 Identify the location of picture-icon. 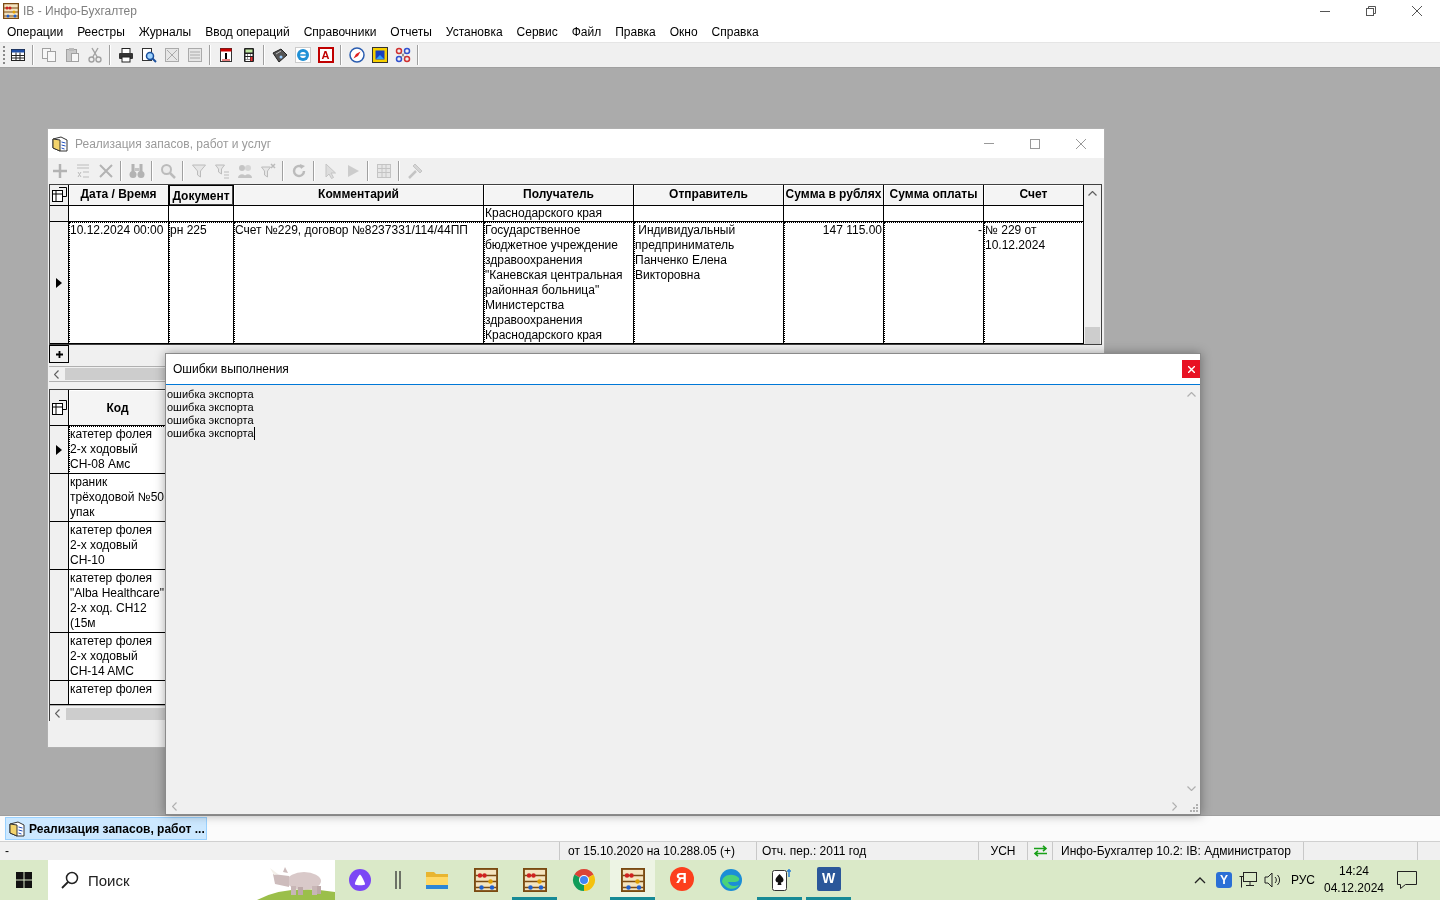
(379, 55).